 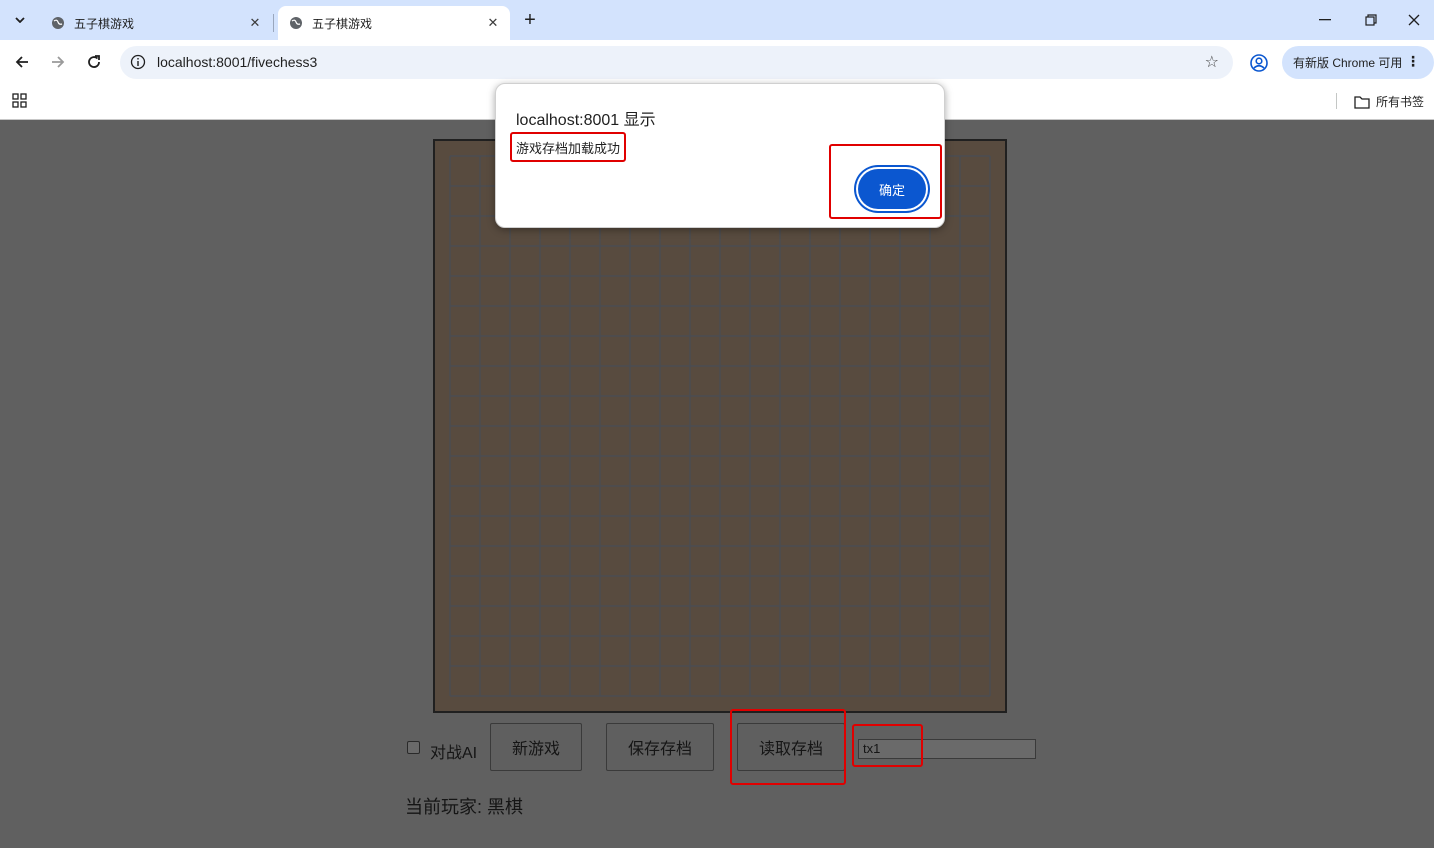 I want to click on apps-icon, so click(x=20, y=101).